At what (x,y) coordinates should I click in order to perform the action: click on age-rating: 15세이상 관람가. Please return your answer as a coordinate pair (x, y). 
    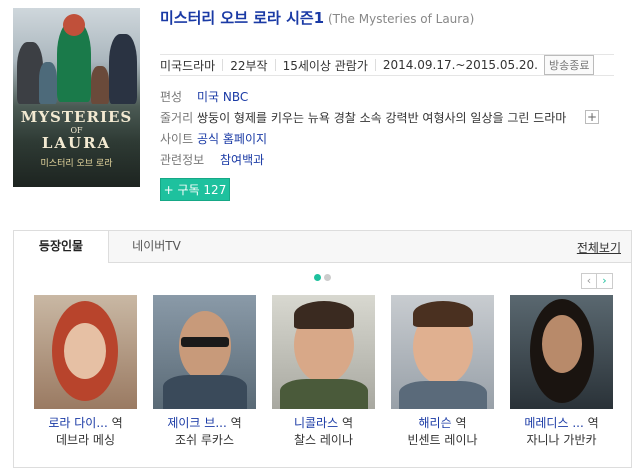
    Looking at the image, I should click on (325, 65).